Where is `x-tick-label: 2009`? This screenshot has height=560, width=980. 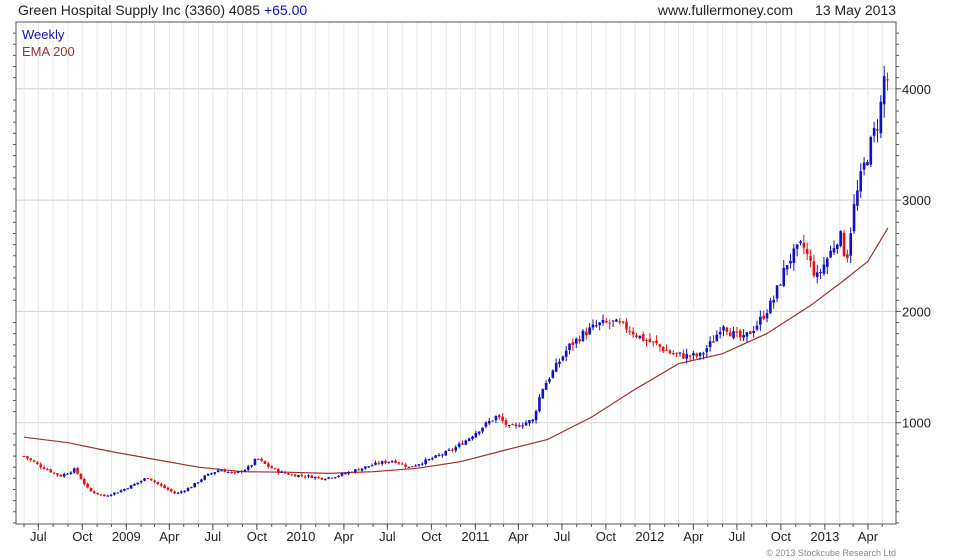
x-tick-label: 2009 is located at coordinates (126, 536).